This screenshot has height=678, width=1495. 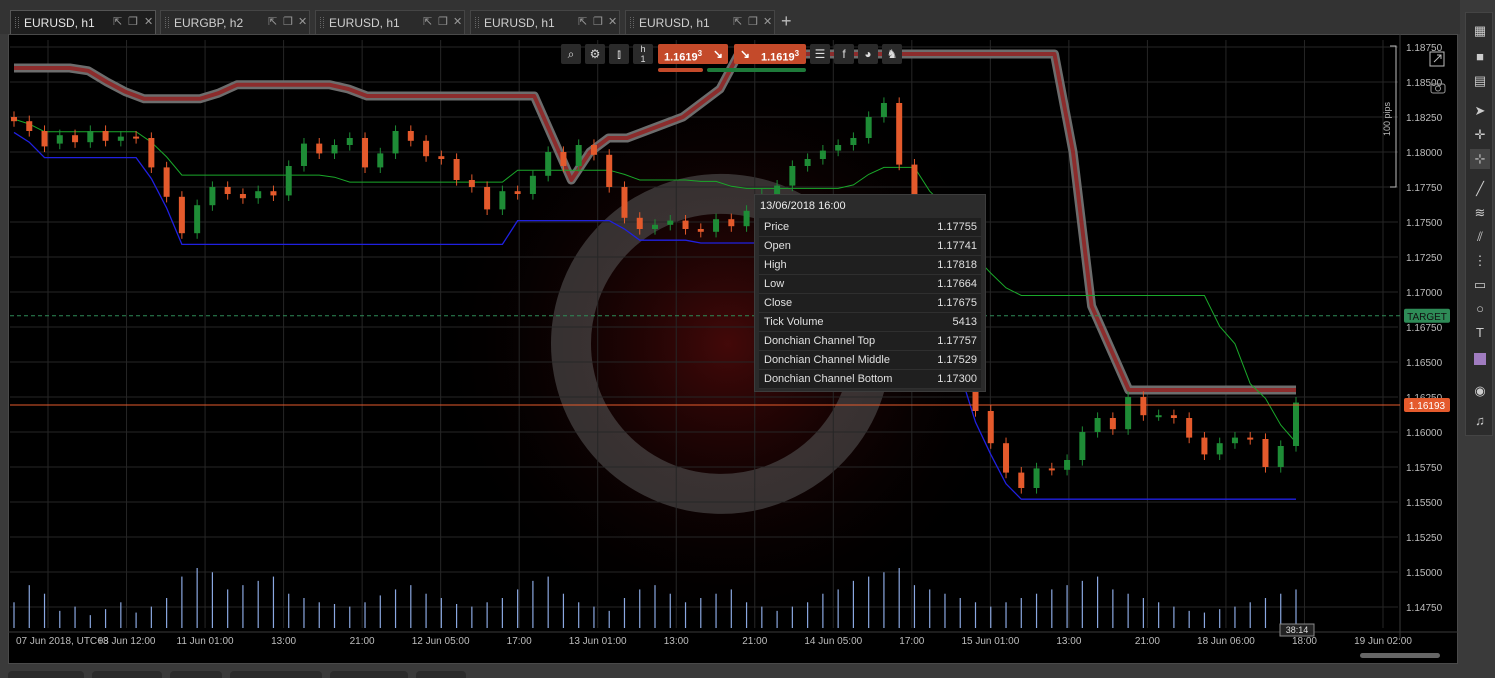 I want to click on levels-icon: ⋮, so click(x=1480, y=261).